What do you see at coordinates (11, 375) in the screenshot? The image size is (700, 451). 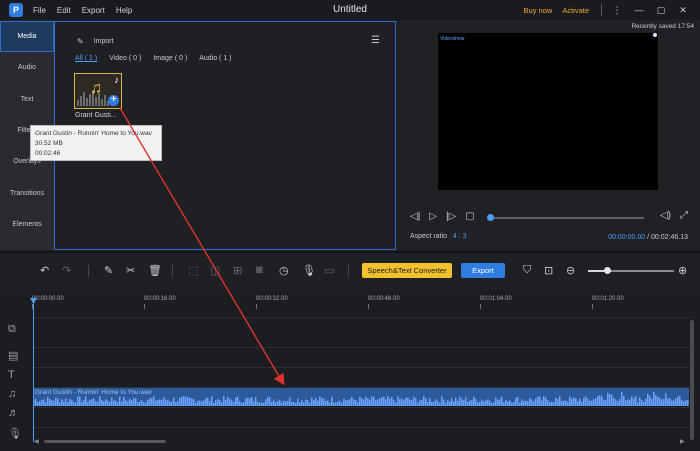 I see `text-track-icon: T` at bounding box center [11, 375].